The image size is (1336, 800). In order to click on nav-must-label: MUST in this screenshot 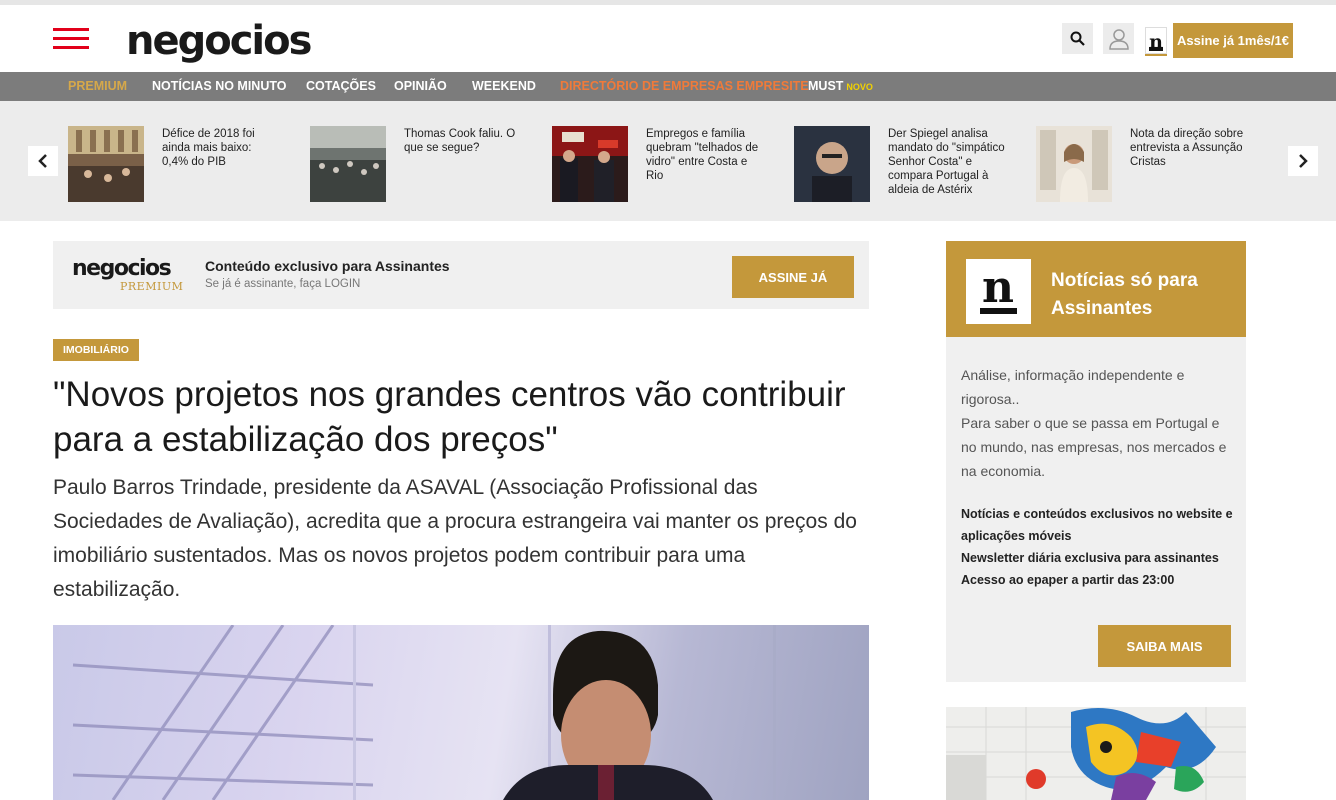, I will do `click(826, 86)`.